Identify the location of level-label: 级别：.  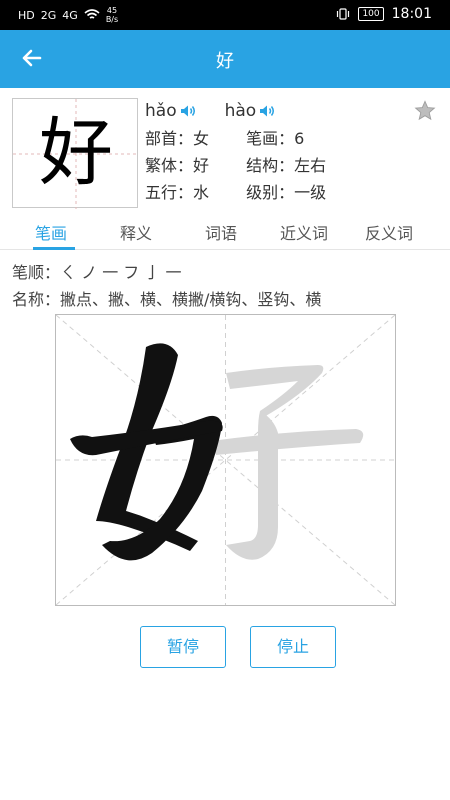
(270, 192).